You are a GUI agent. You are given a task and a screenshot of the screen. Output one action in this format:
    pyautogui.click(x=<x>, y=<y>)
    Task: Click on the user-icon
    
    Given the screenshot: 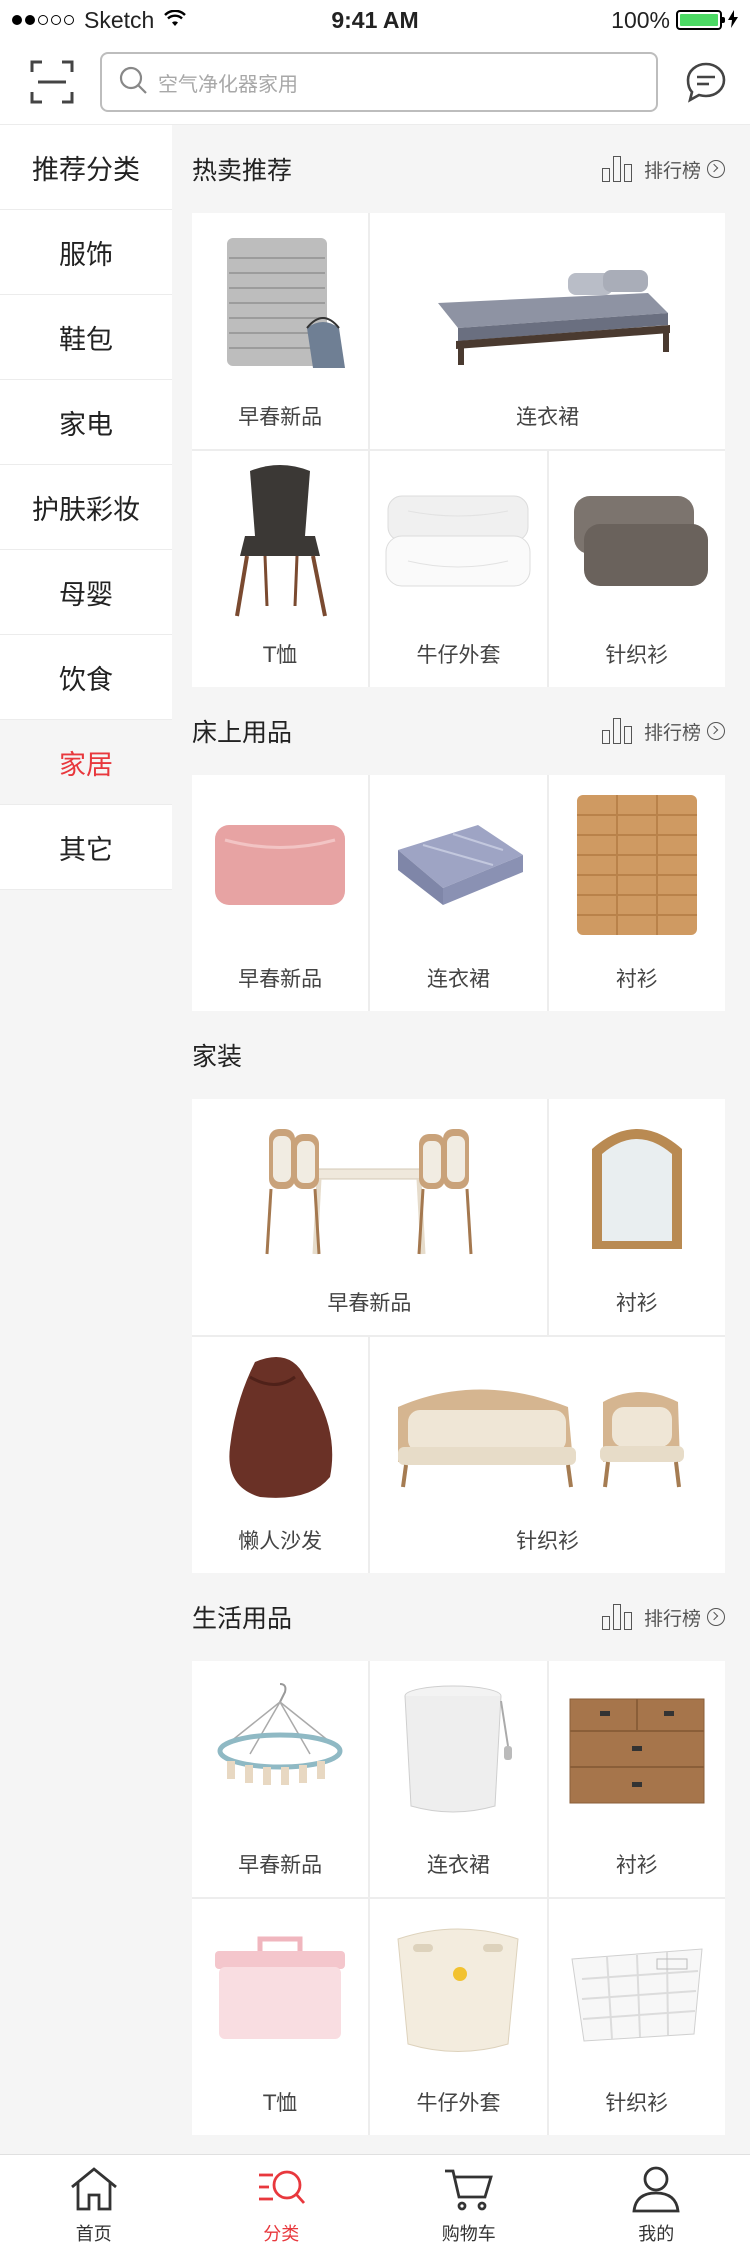 What is the action you would take?
    pyautogui.click(x=656, y=2191)
    